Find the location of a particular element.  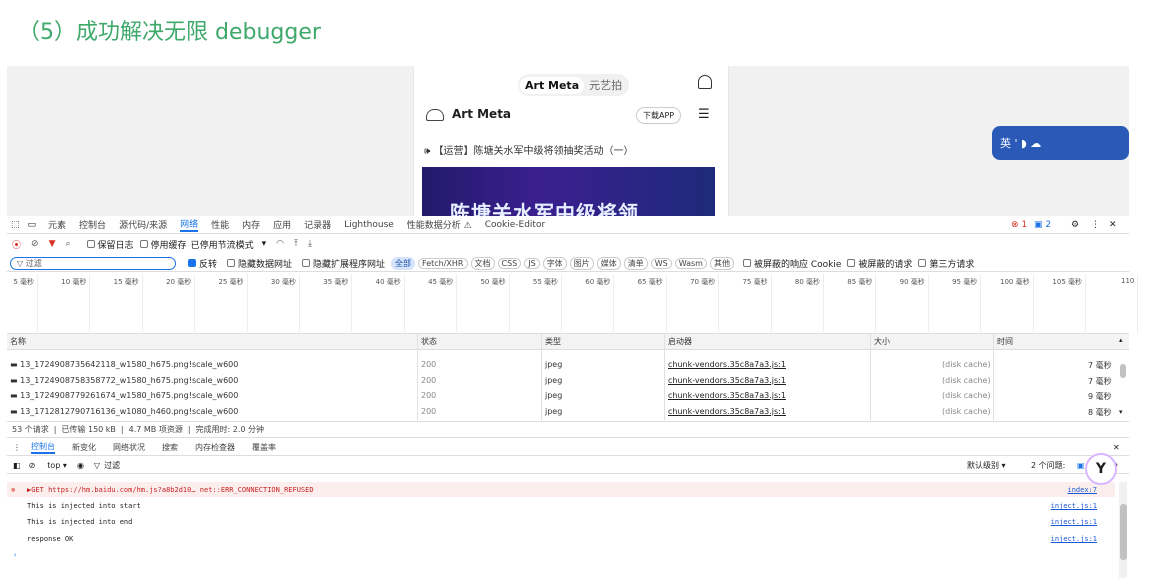

filter-chip-other: 其他 is located at coordinates (721, 263).